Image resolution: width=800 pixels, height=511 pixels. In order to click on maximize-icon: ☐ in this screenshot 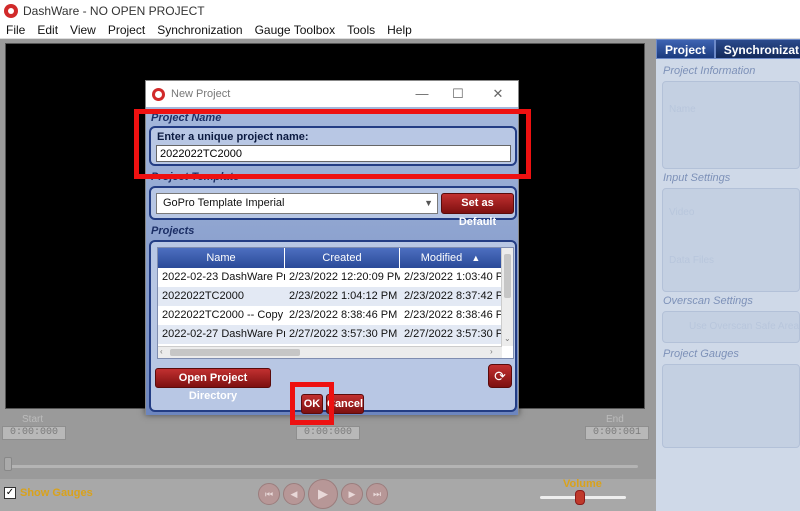, I will do `click(458, 94)`.